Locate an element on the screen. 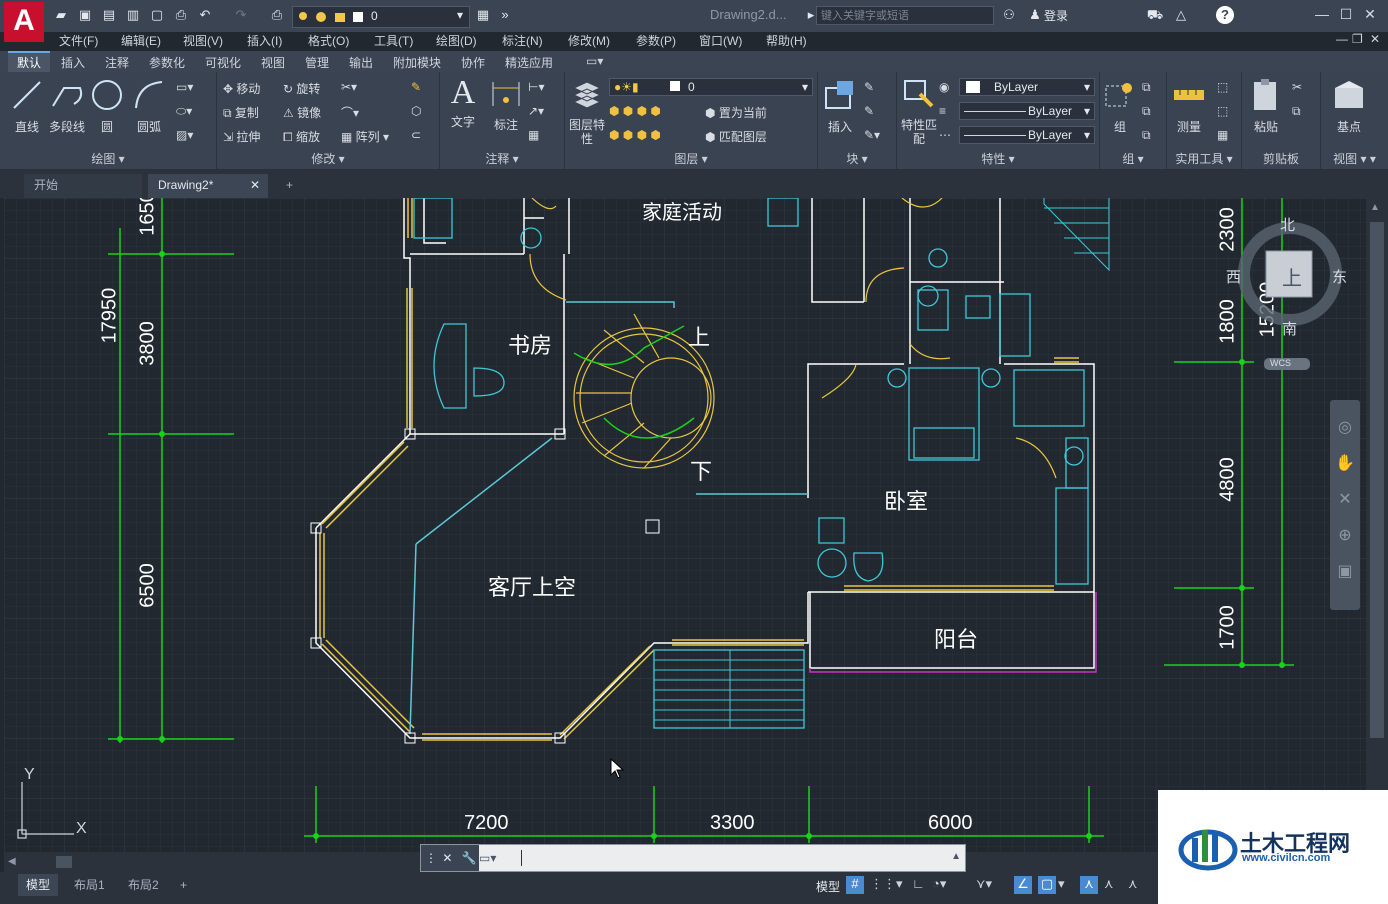 This screenshot has height=904, width=1388. rectangle-icon: ▭▾ is located at coordinates (184, 87).